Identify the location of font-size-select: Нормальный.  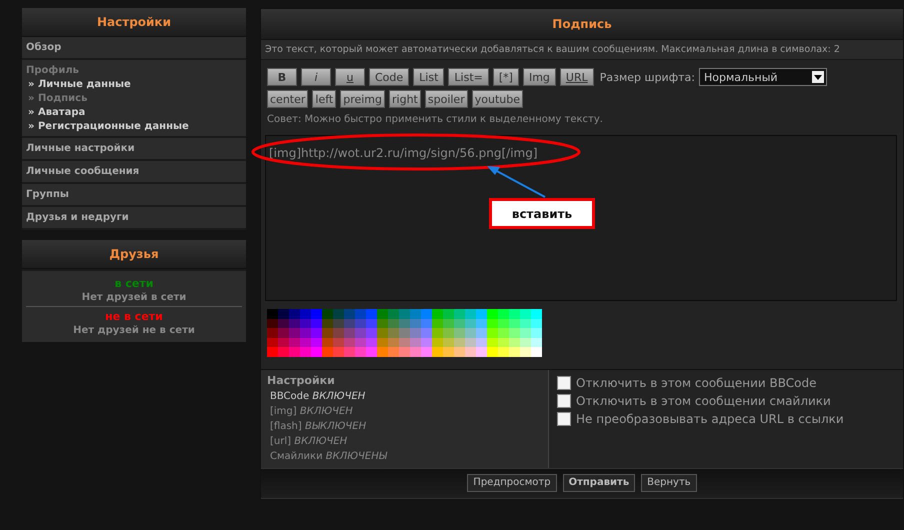
(762, 77).